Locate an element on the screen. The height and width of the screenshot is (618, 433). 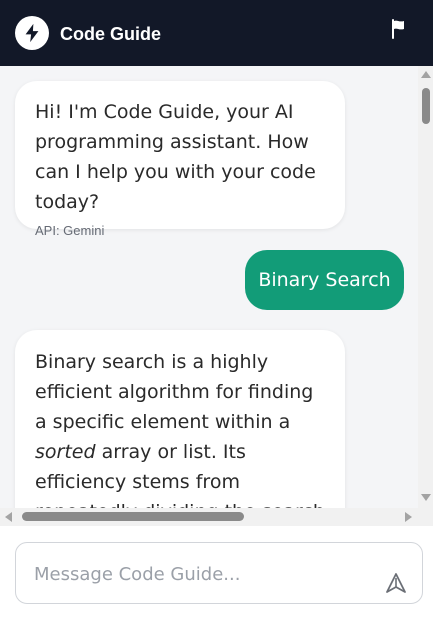
api-label: API: Gemini is located at coordinates (70, 230).